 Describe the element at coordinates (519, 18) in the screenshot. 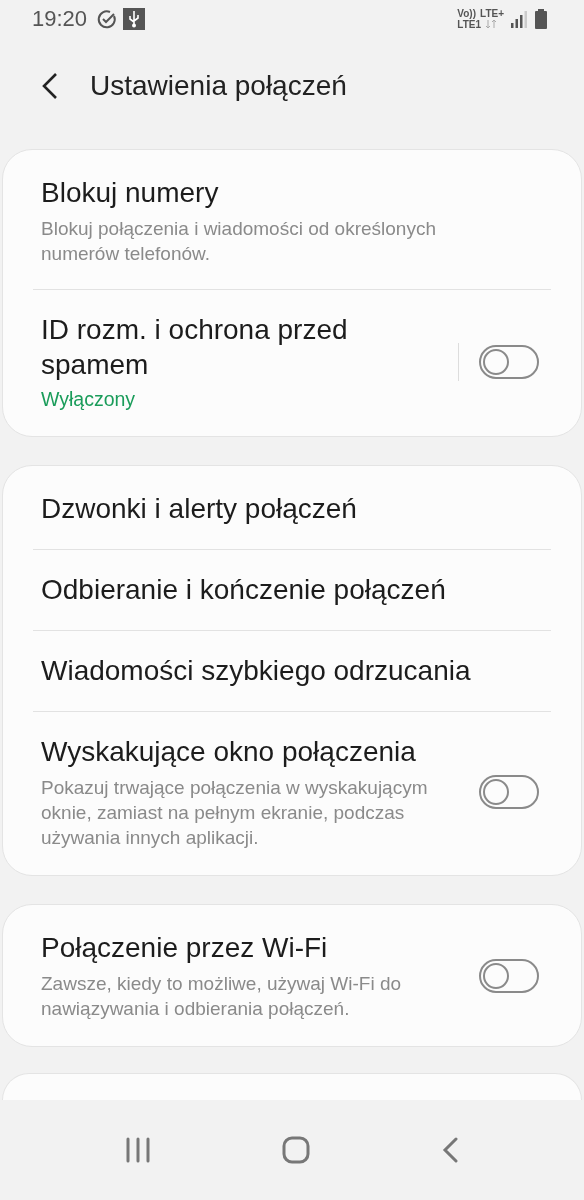

I see `signal-icon` at that location.